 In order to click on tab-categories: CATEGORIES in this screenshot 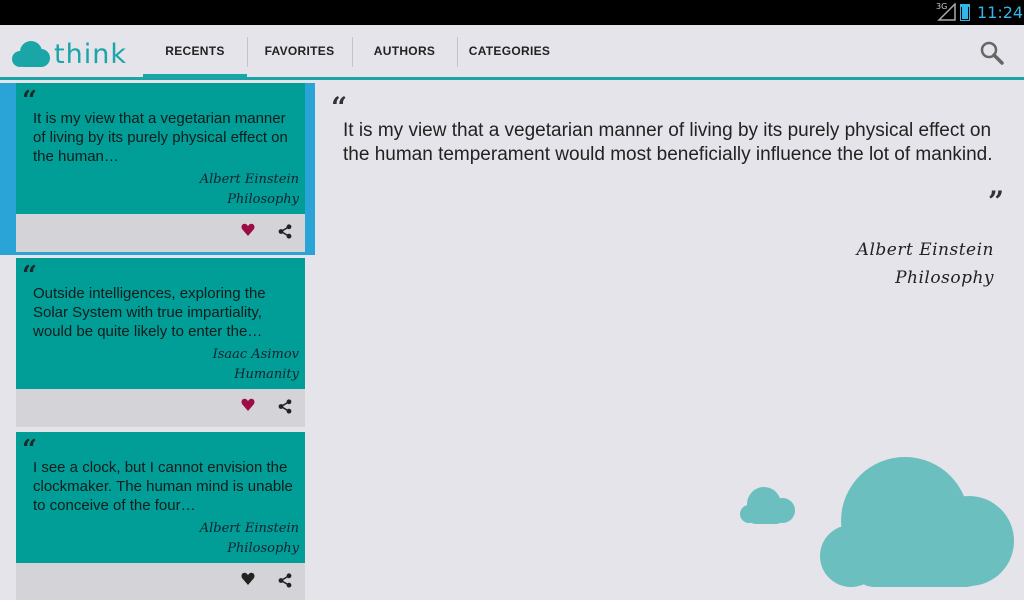, I will do `click(509, 51)`.